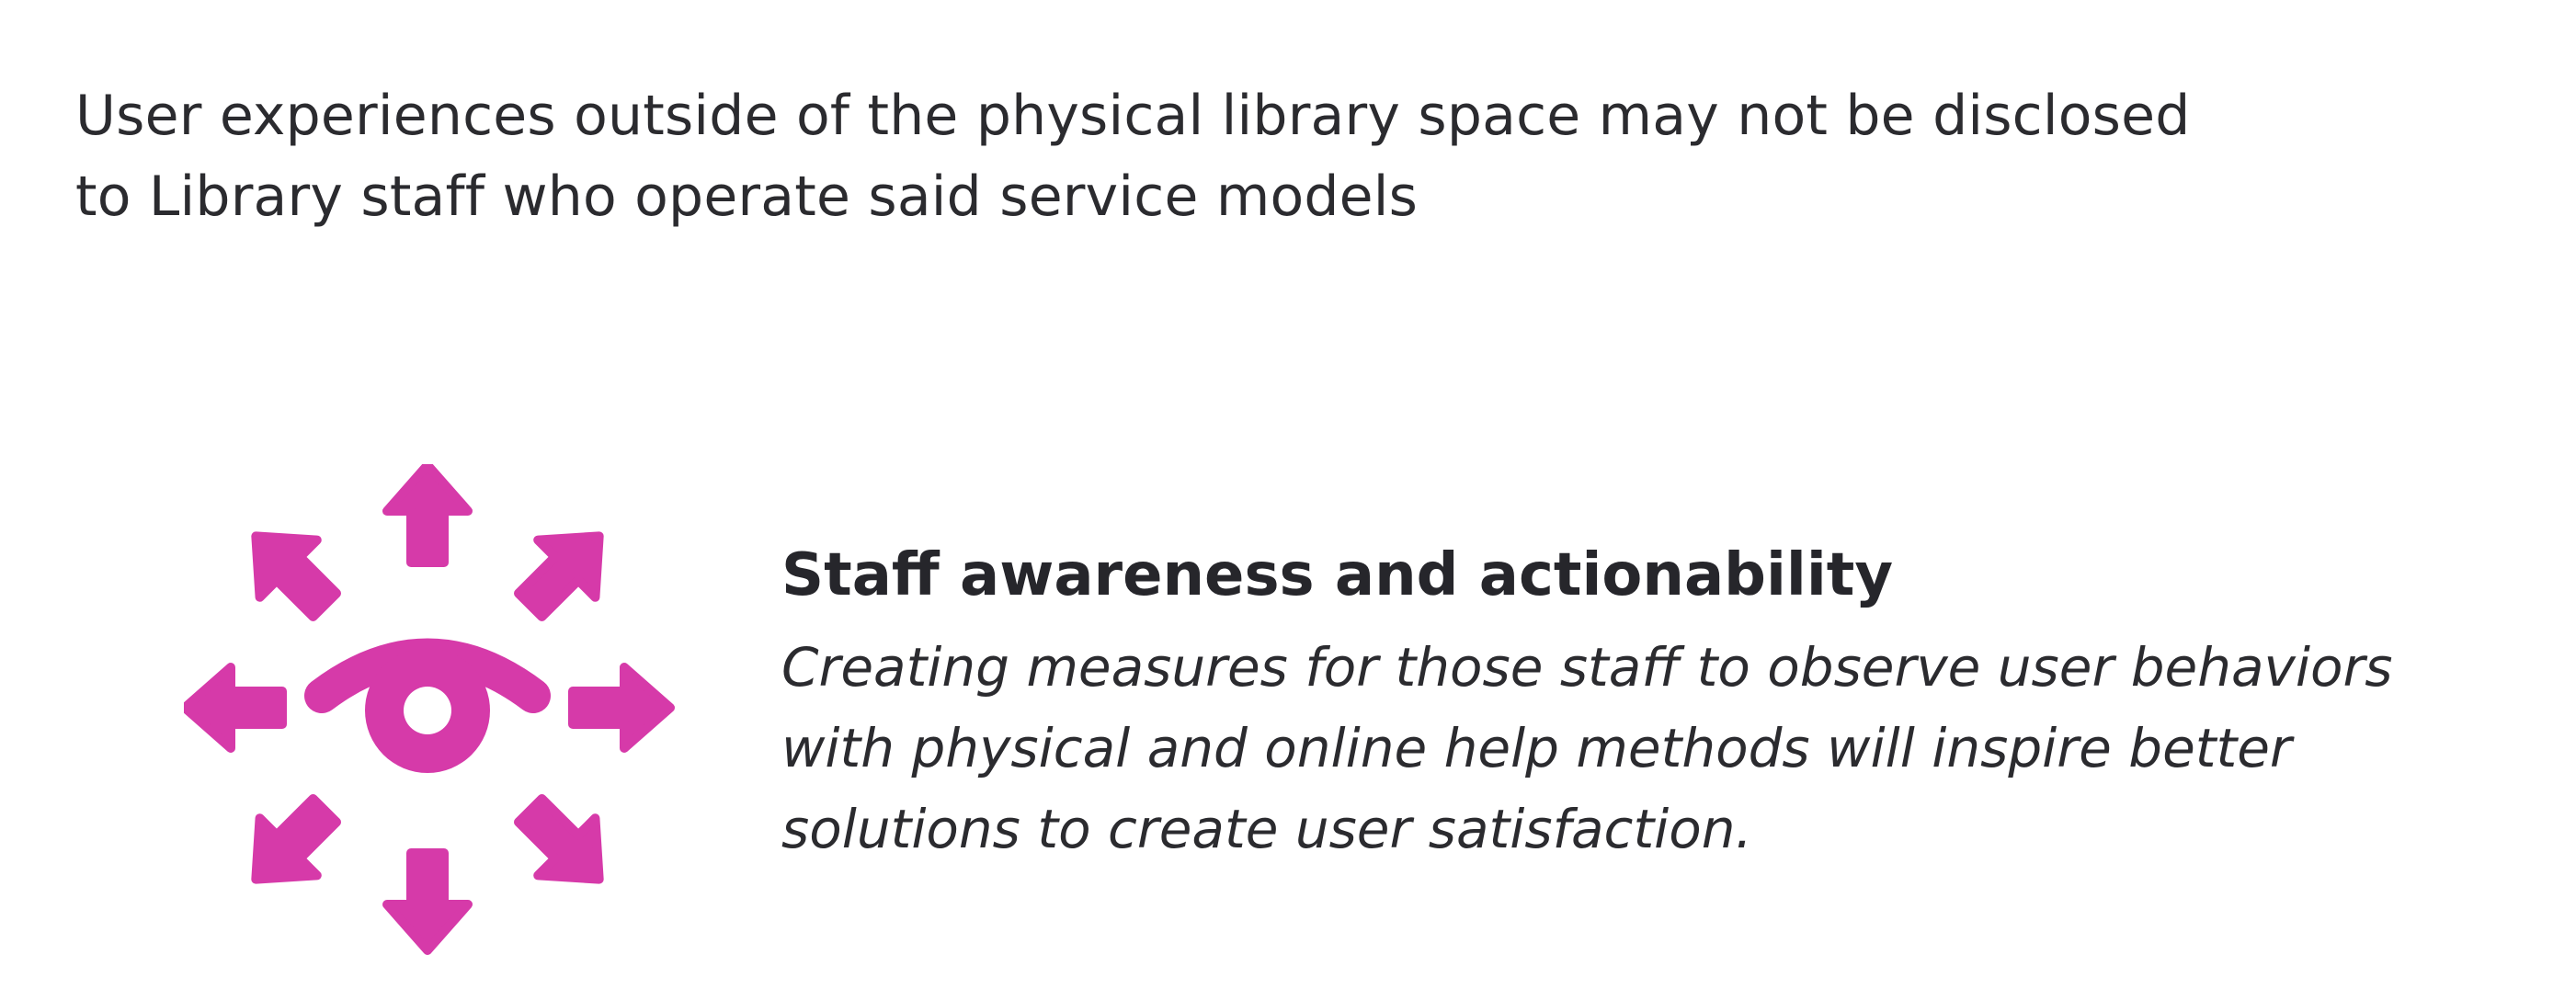 This screenshot has width=2576, height=1000. I want to click on eye-with-radiating-arrows-icon, so click(432, 712).